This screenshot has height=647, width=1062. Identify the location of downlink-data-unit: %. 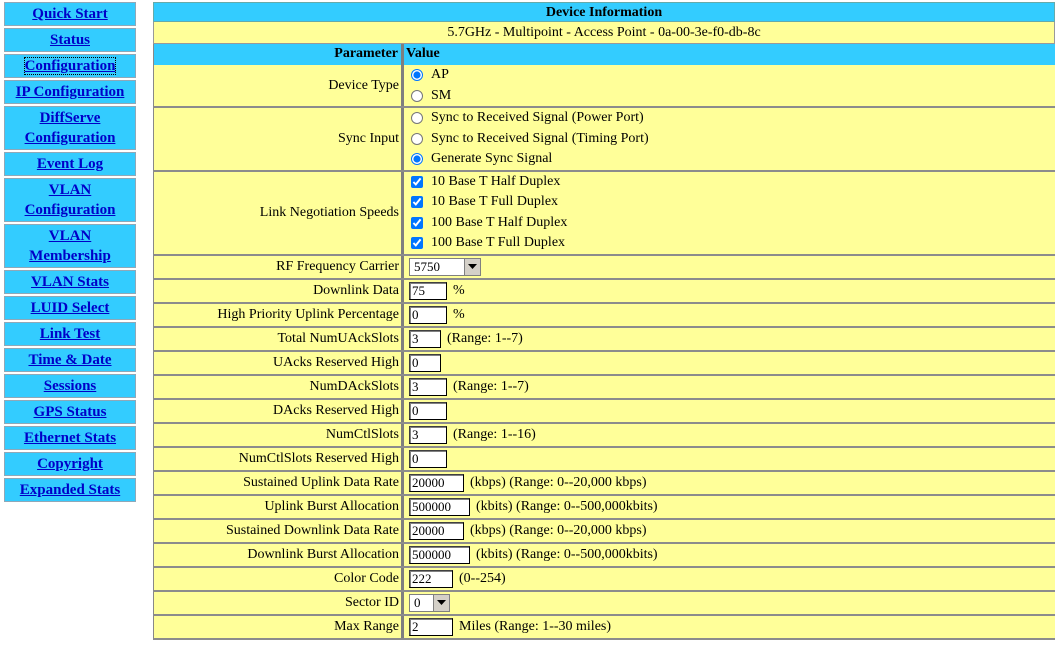
(459, 290).